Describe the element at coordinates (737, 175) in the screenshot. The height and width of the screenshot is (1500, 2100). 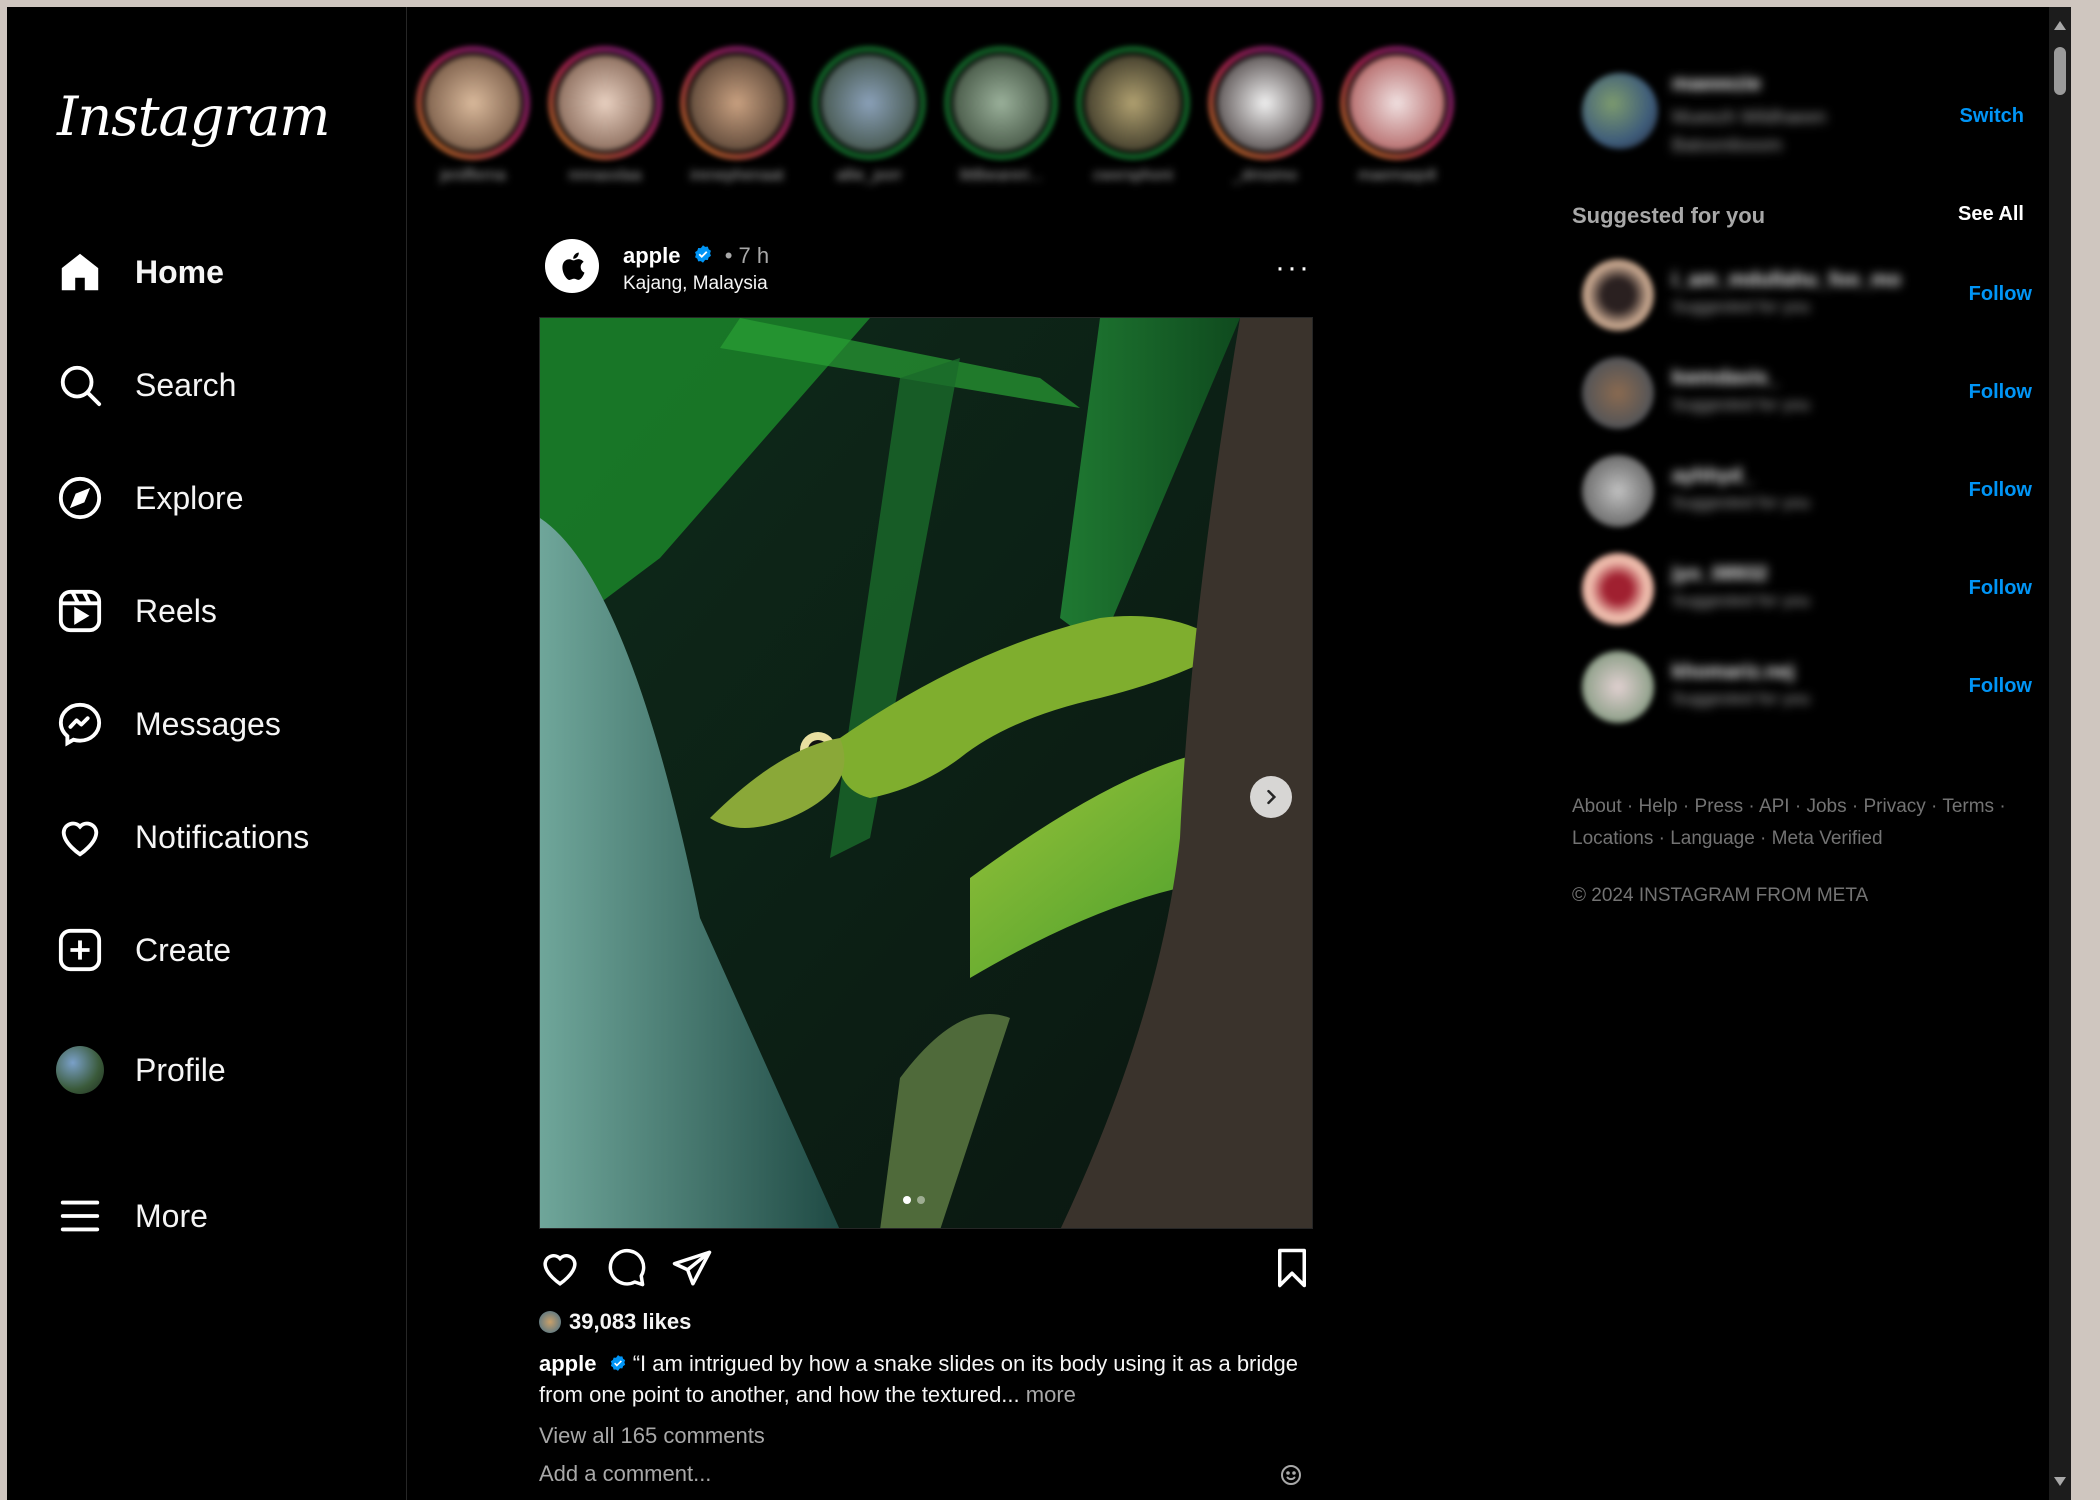
I see `story-username: irenephenaat` at that location.